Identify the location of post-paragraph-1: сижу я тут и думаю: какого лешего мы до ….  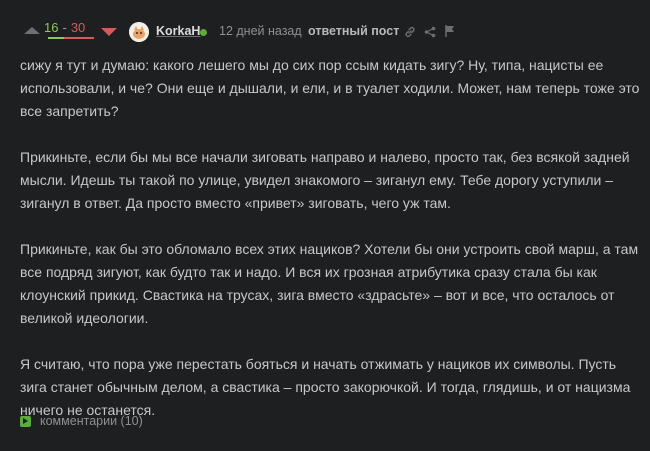
(330, 88).